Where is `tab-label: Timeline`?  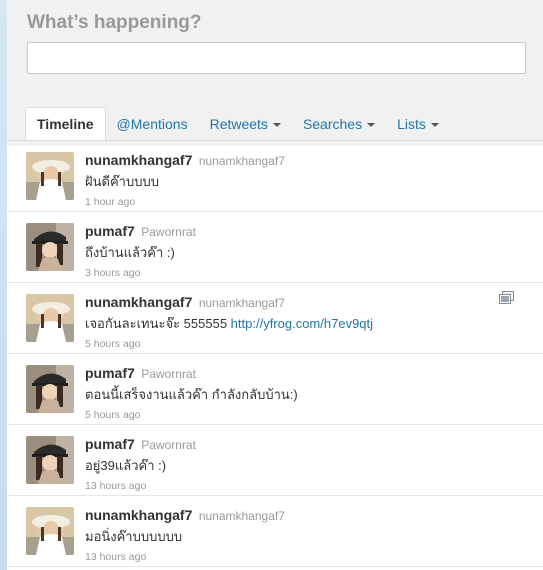
tab-label: Timeline is located at coordinates (65, 124).